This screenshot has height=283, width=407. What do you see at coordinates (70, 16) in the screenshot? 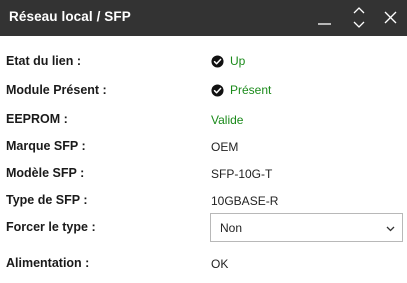
I see `panel-title: Réseau local / SFP` at bounding box center [70, 16].